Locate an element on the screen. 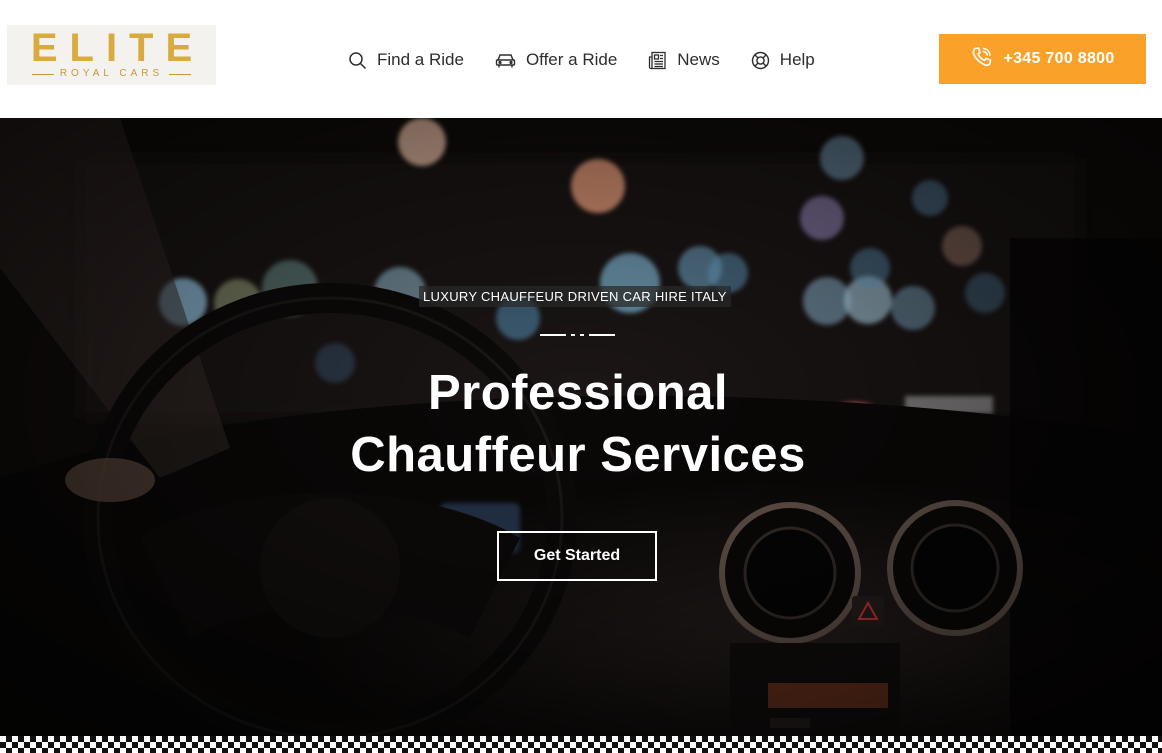  headline-line-2: Chauffeur Services is located at coordinates (578, 455).